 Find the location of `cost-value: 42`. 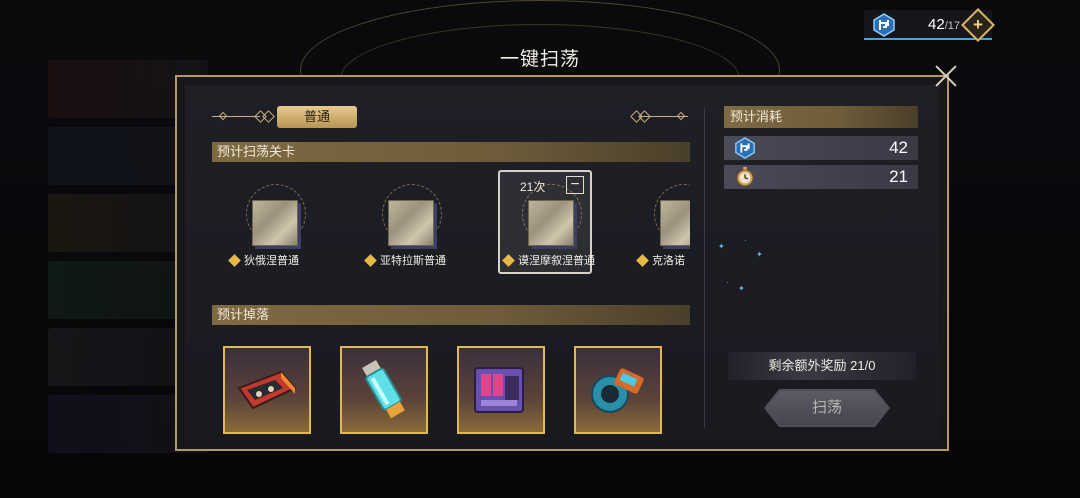

cost-value: 42 is located at coordinates (898, 147).